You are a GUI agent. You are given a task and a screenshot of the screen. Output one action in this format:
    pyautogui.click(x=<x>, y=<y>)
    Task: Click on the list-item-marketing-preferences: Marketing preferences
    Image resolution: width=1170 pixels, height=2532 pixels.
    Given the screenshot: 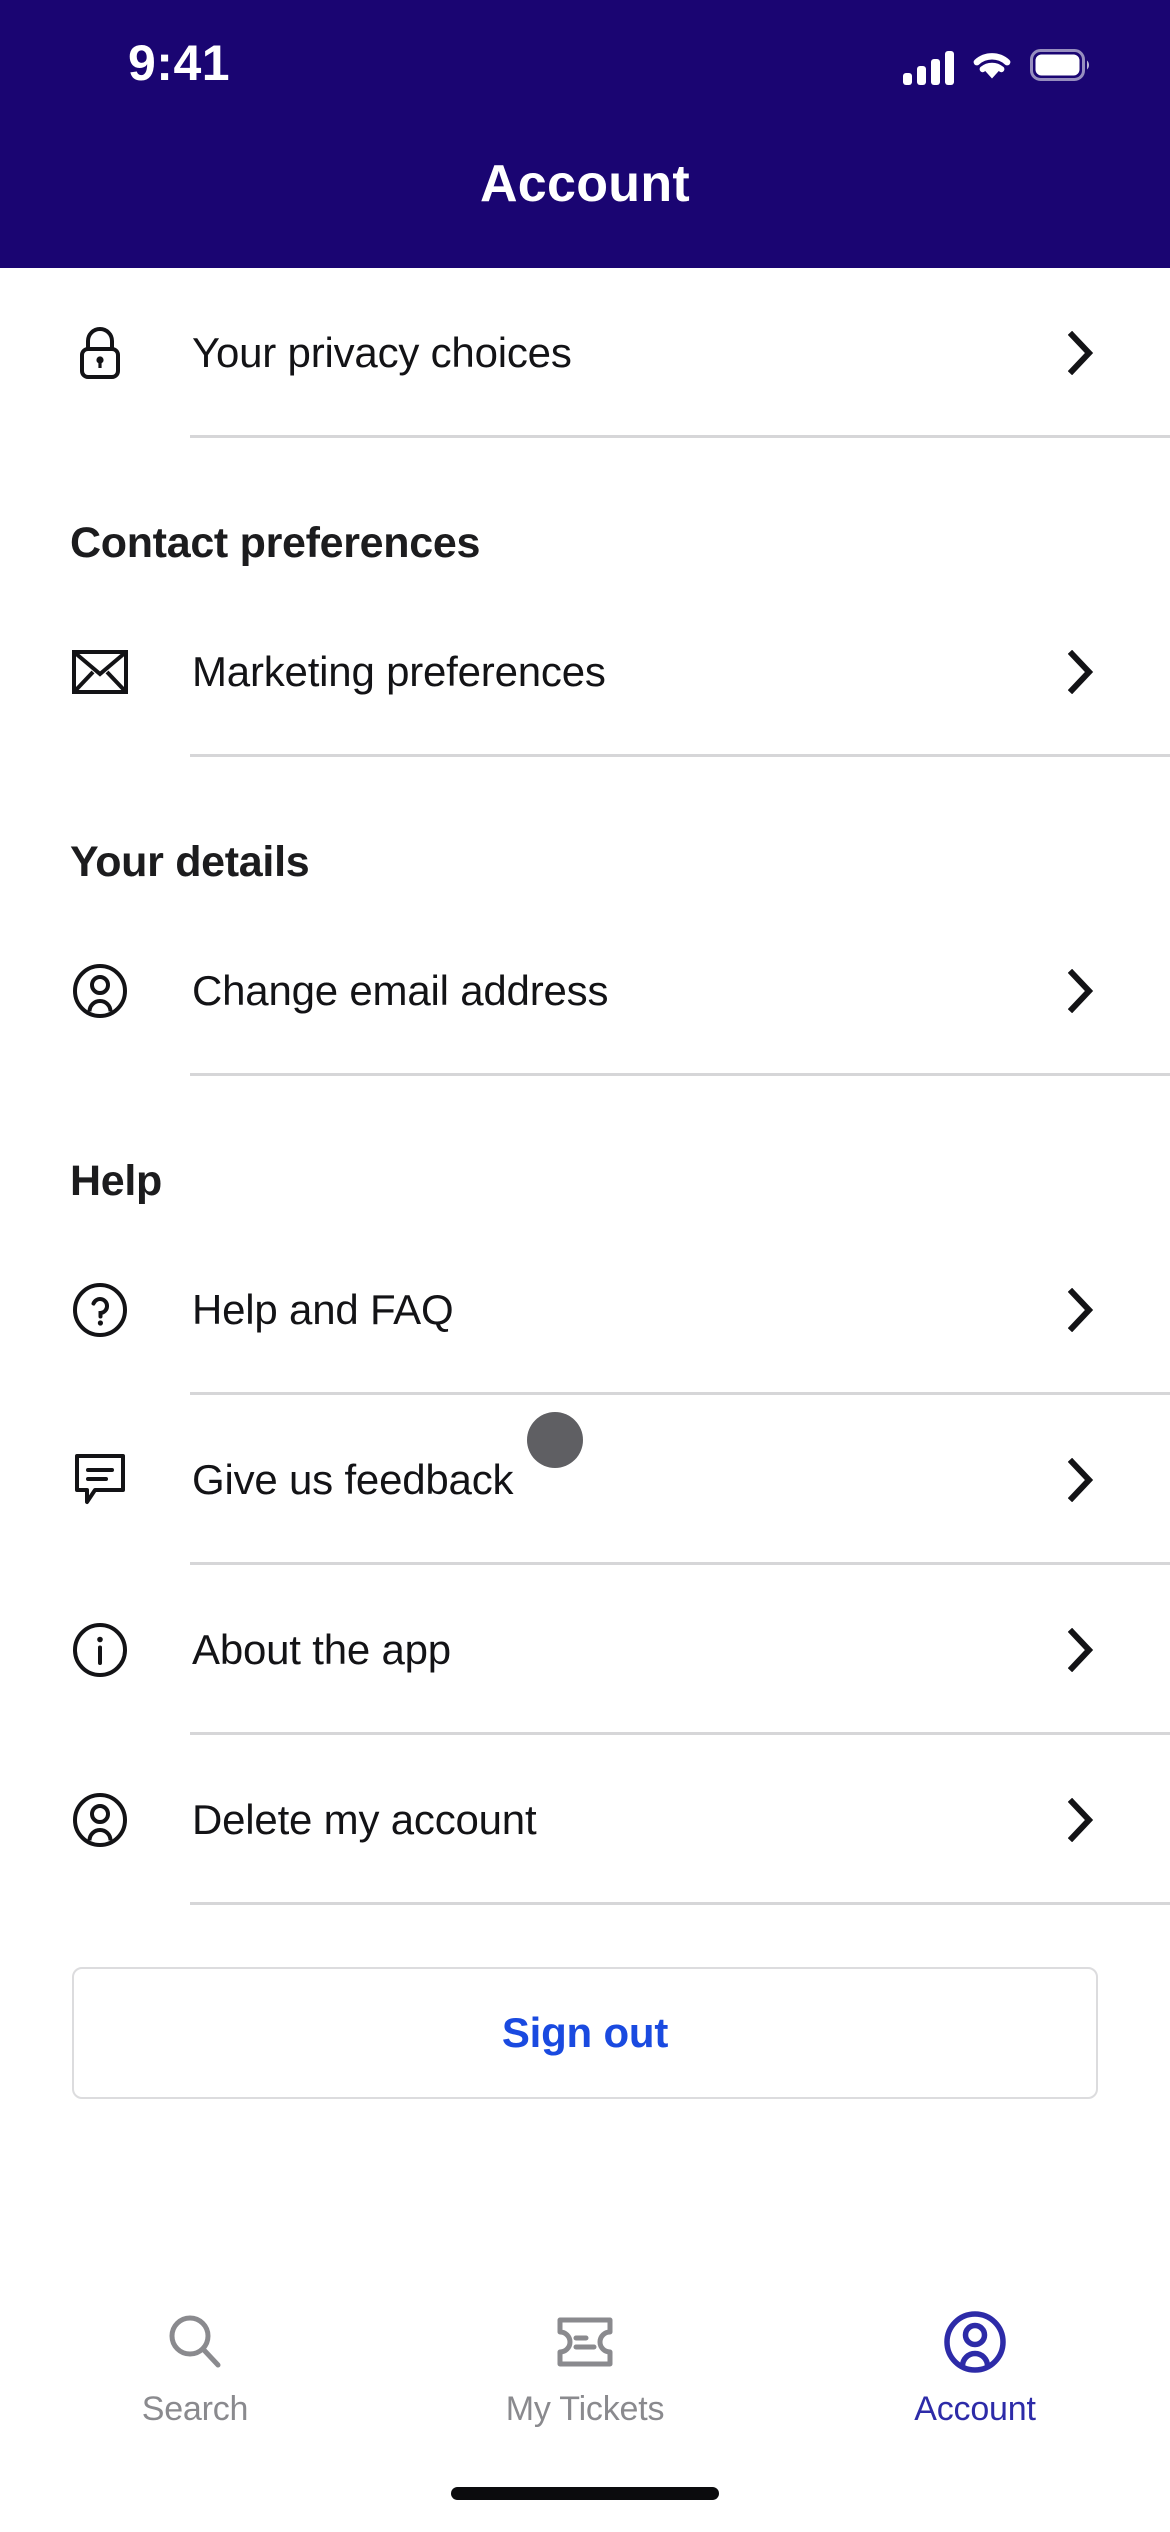 What is the action you would take?
    pyautogui.click(x=585, y=672)
    